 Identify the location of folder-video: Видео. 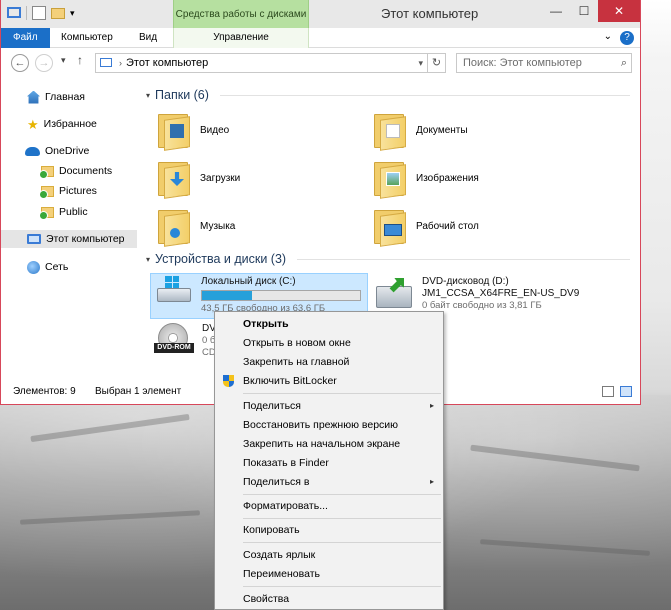
(192, 130).